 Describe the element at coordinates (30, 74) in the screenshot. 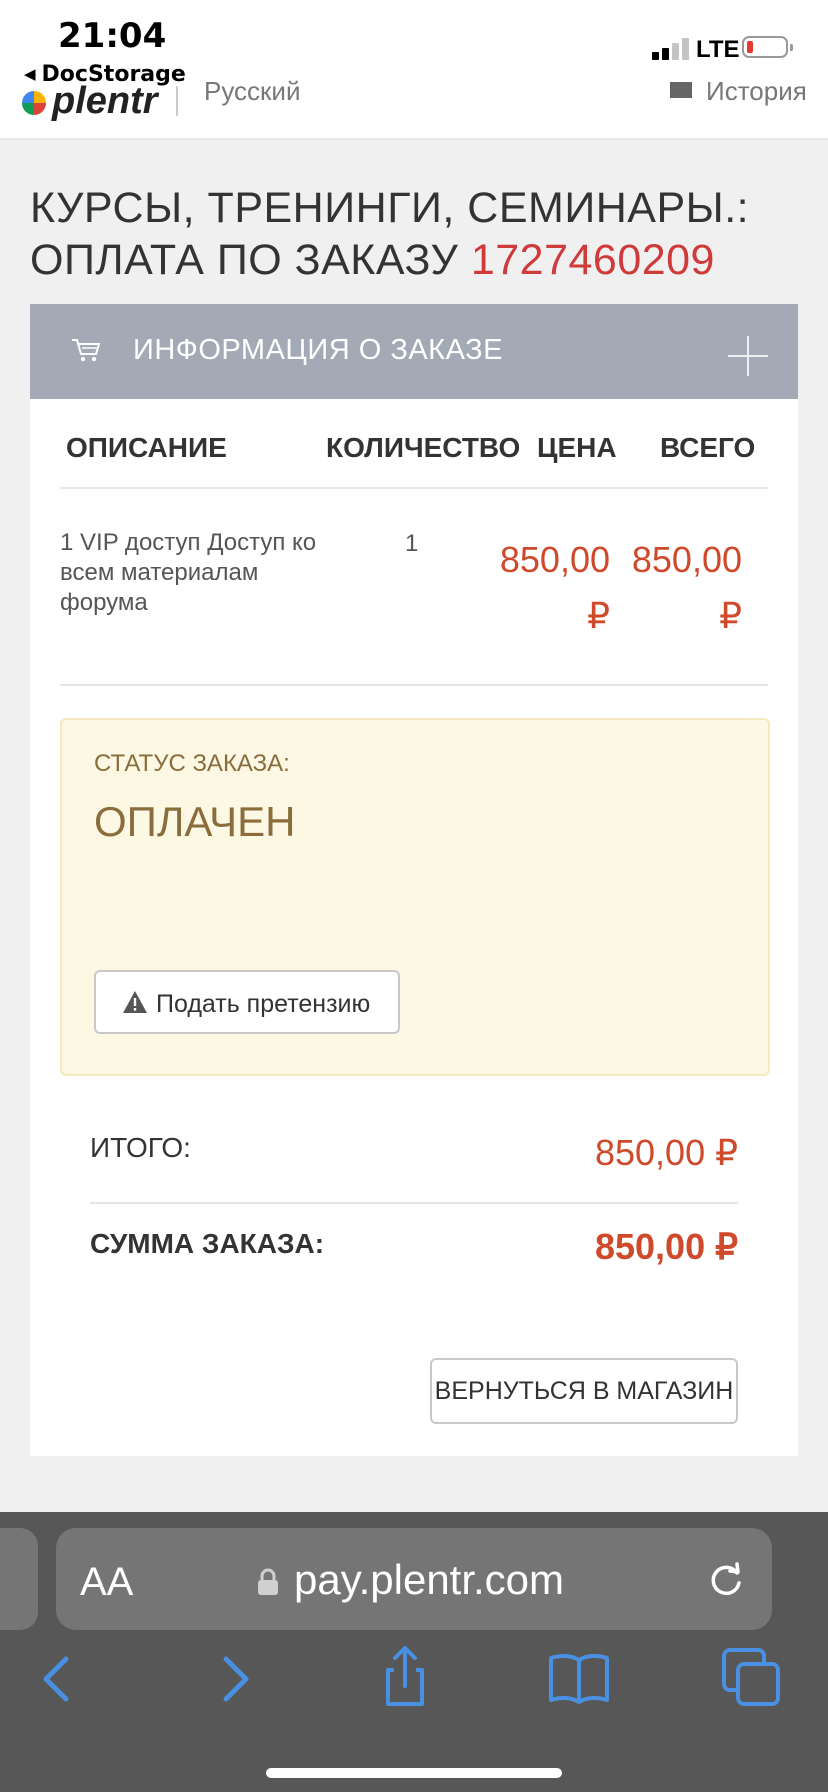

I see `back-triangle-icon: ◀` at that location.